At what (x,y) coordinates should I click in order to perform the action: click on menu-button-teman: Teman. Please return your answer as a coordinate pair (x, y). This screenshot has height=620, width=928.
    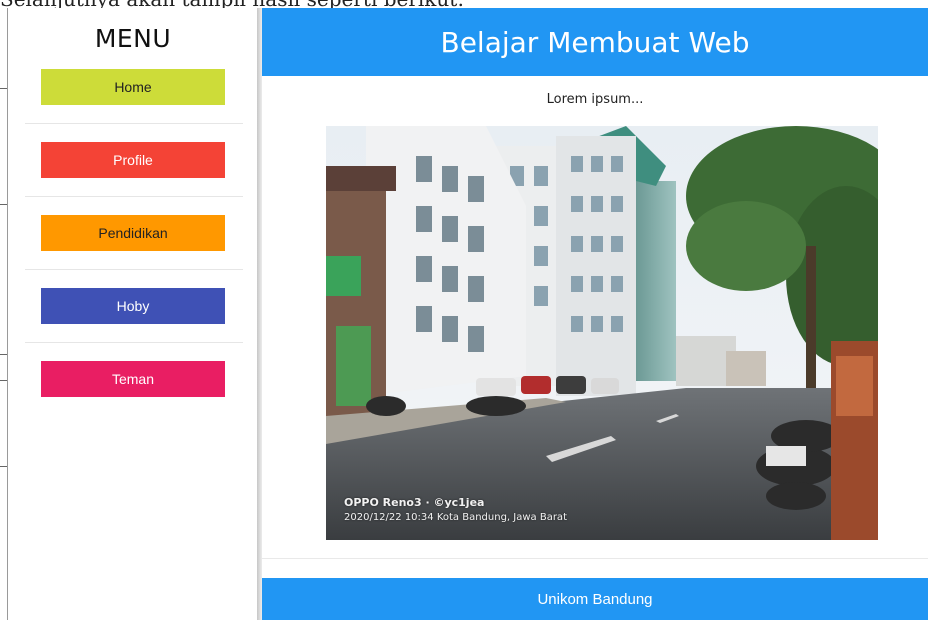
    Looking at the image, I should click on (133, 379).